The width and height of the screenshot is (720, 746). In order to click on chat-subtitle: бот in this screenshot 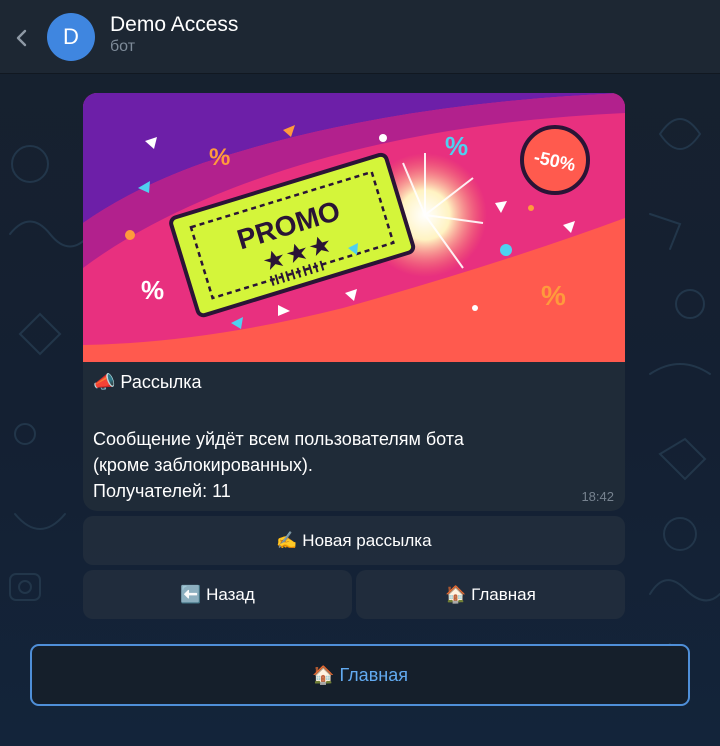, I will do `click(123, 46)`.